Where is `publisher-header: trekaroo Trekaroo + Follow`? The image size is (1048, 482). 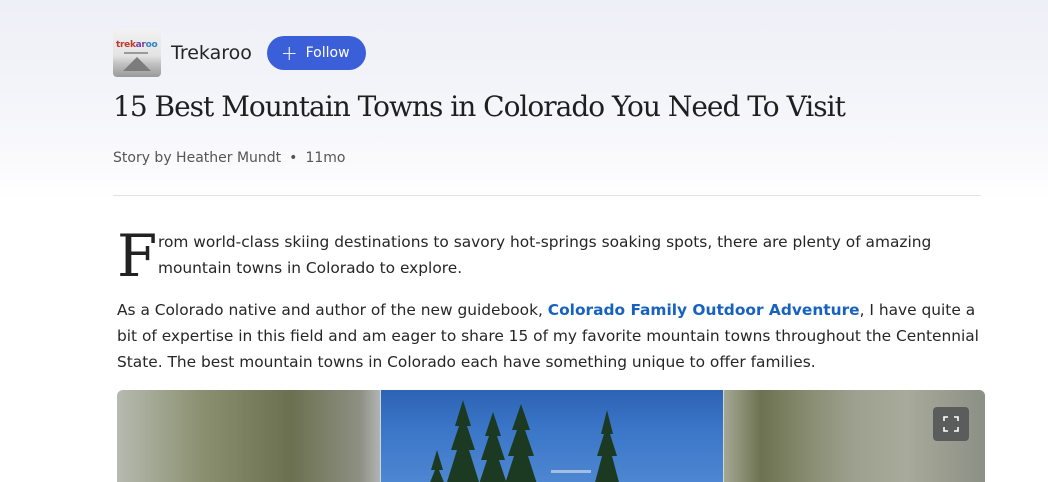
publisher-header: trekaroo Trekaroo + Follow is located at coordinates (239, 53).